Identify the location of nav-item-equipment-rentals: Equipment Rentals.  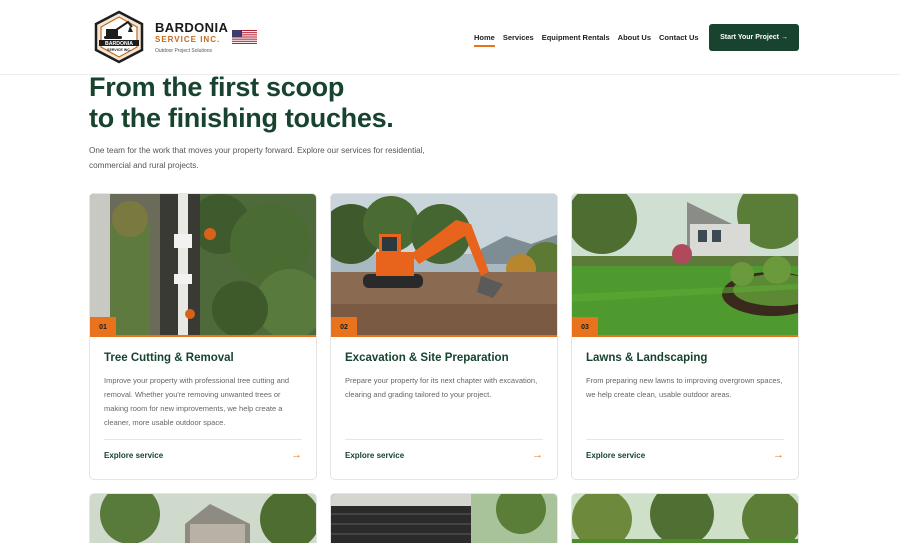
(576, 40).